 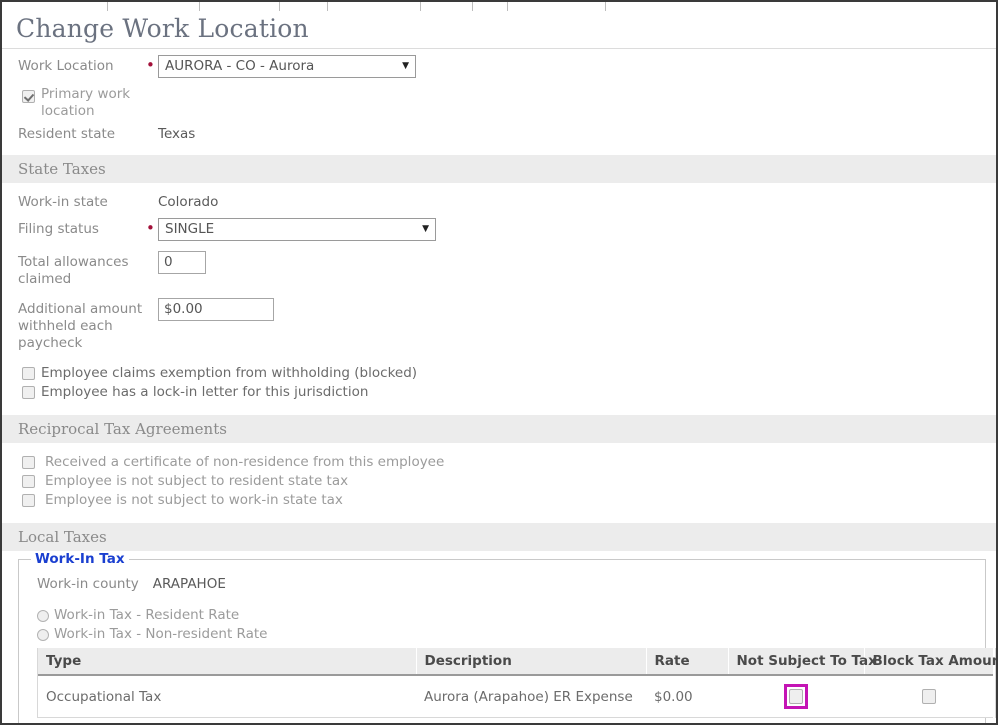 I want to click on not-subject-workin-state-checkbox, so click(x=28, y=501).